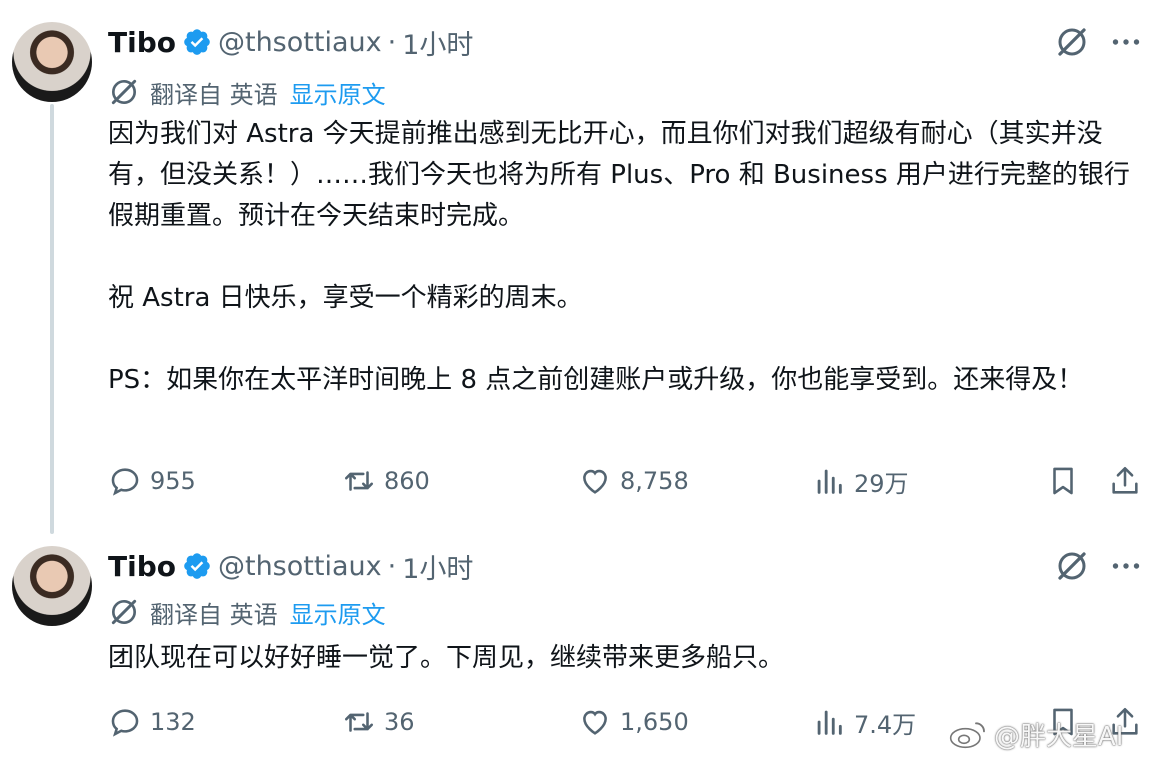  What do you see at coordinates (885, 724) in the screenshot?
I see `views-count: 7.4万` at bounding box center [885, 724].